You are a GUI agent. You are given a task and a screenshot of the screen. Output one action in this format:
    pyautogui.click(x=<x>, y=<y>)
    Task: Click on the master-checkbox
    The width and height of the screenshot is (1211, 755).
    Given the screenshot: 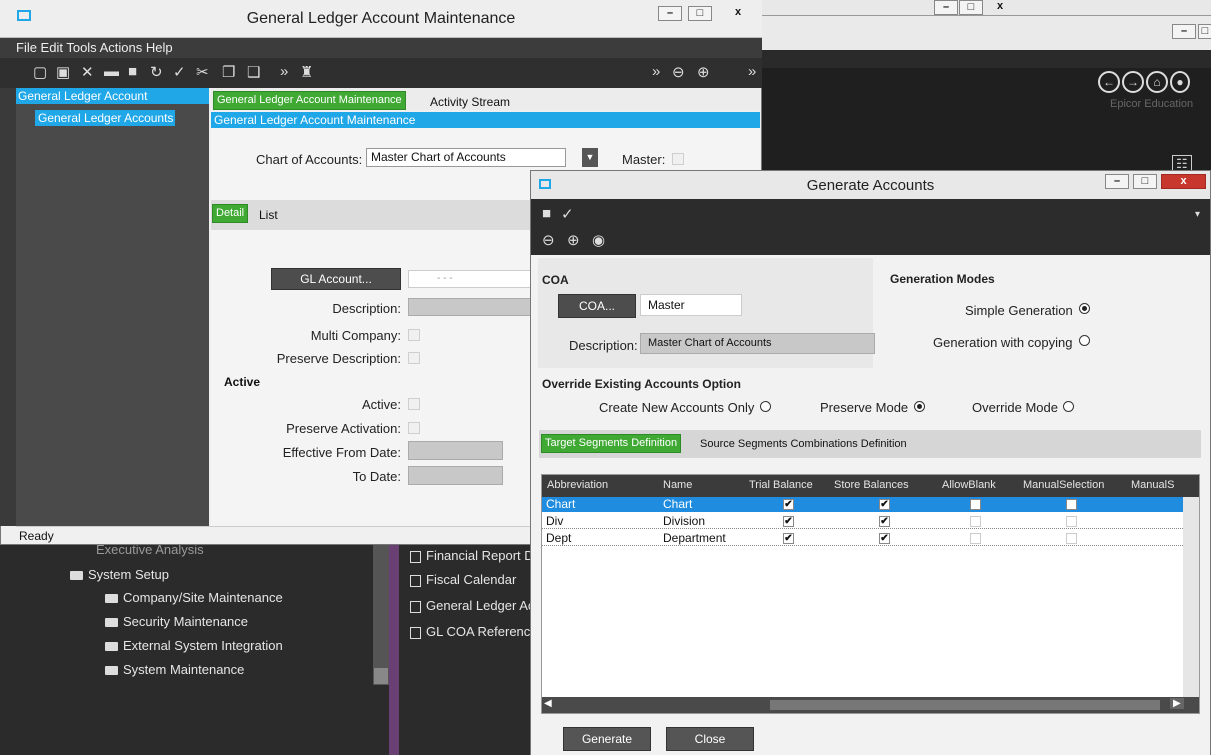 What is the action you would take?
    pyautogui.click(x=678, y=159)
    